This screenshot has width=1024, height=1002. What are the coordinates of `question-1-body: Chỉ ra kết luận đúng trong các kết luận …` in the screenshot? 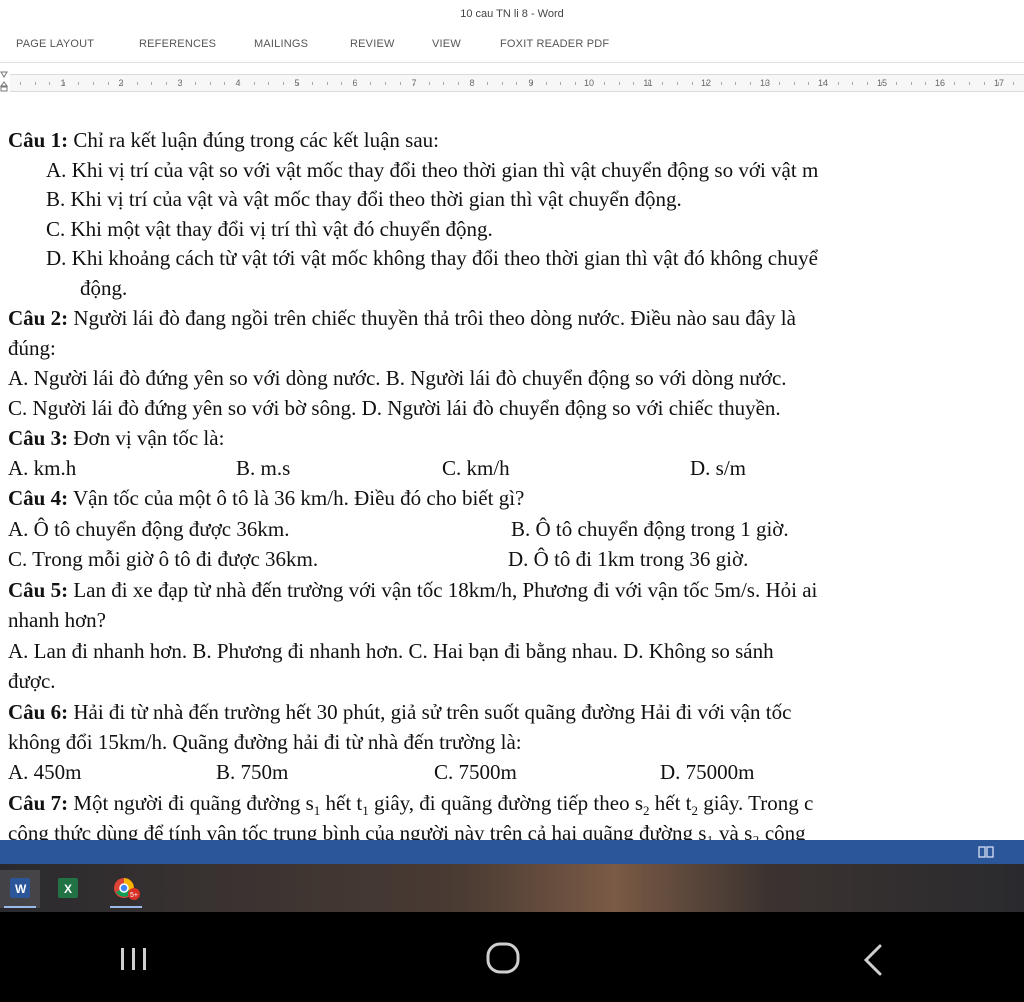 It's located at (253, 140).